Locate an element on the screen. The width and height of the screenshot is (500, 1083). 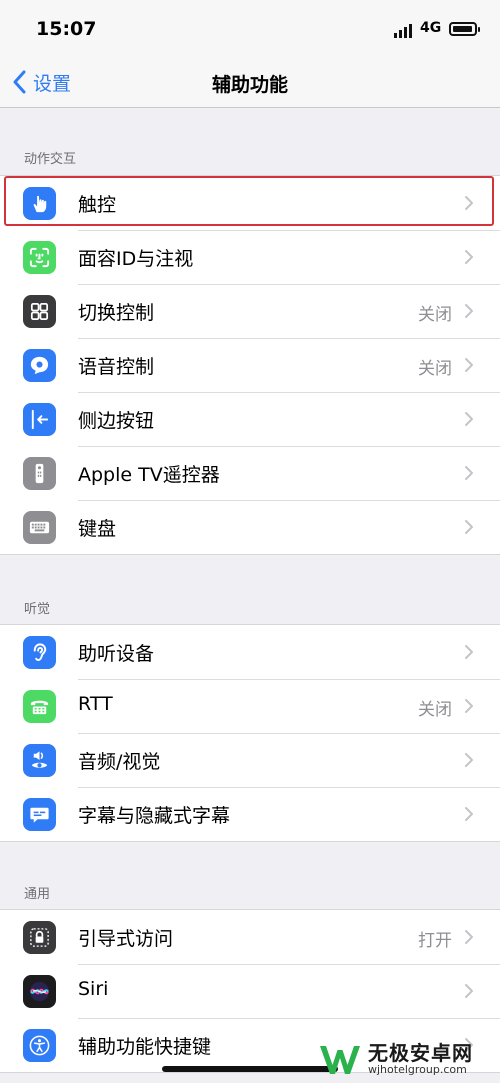
page-title: 辅助功能 is located at coordinates (249, 85).